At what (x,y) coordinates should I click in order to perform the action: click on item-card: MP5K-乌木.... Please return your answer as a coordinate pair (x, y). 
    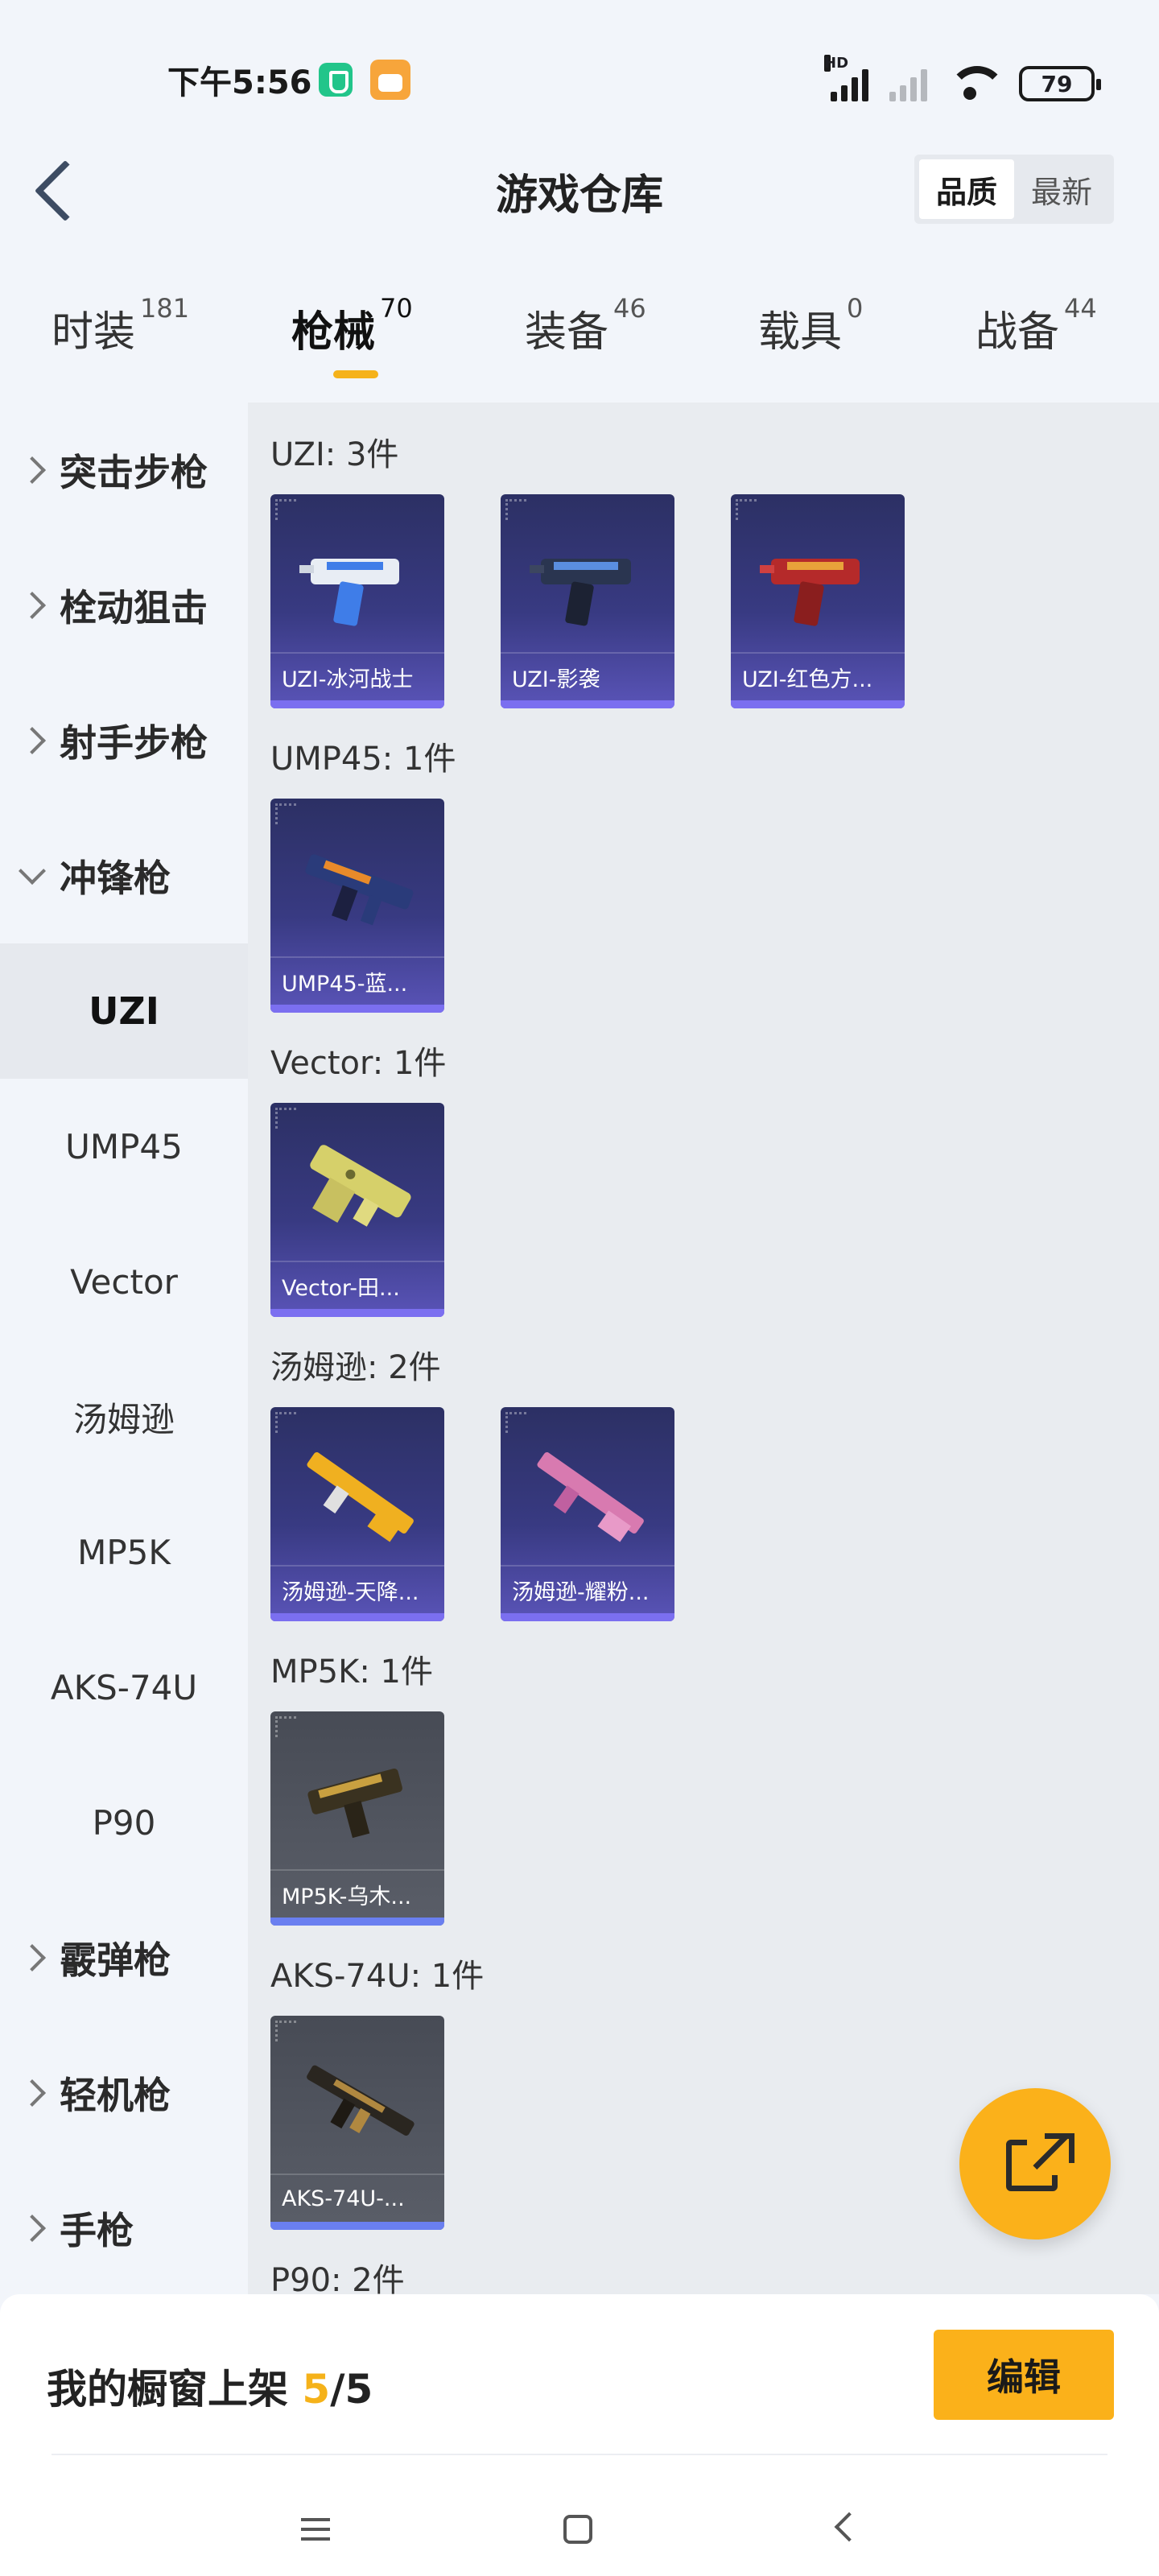
    Looking at the image, I should click on (357, 1818).